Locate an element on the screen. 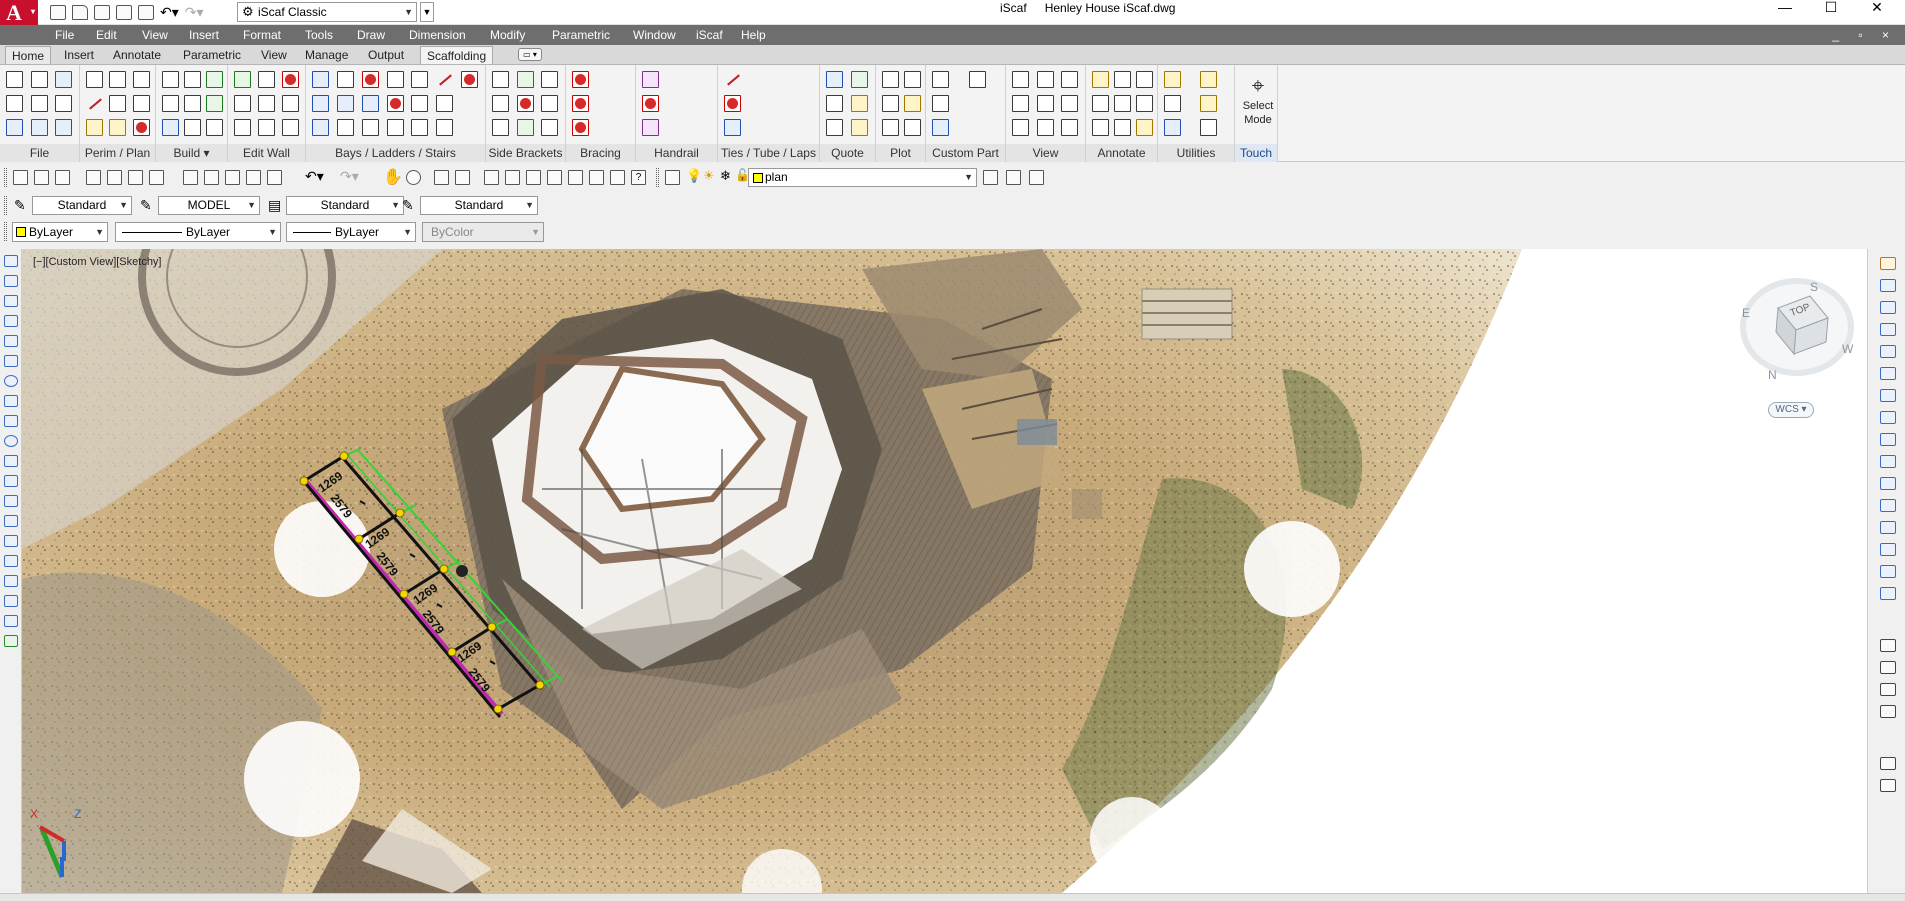 Image resolution: width=1905 pixels, height=901 pixels. design-center-icon is located at coordinates (512, 177).